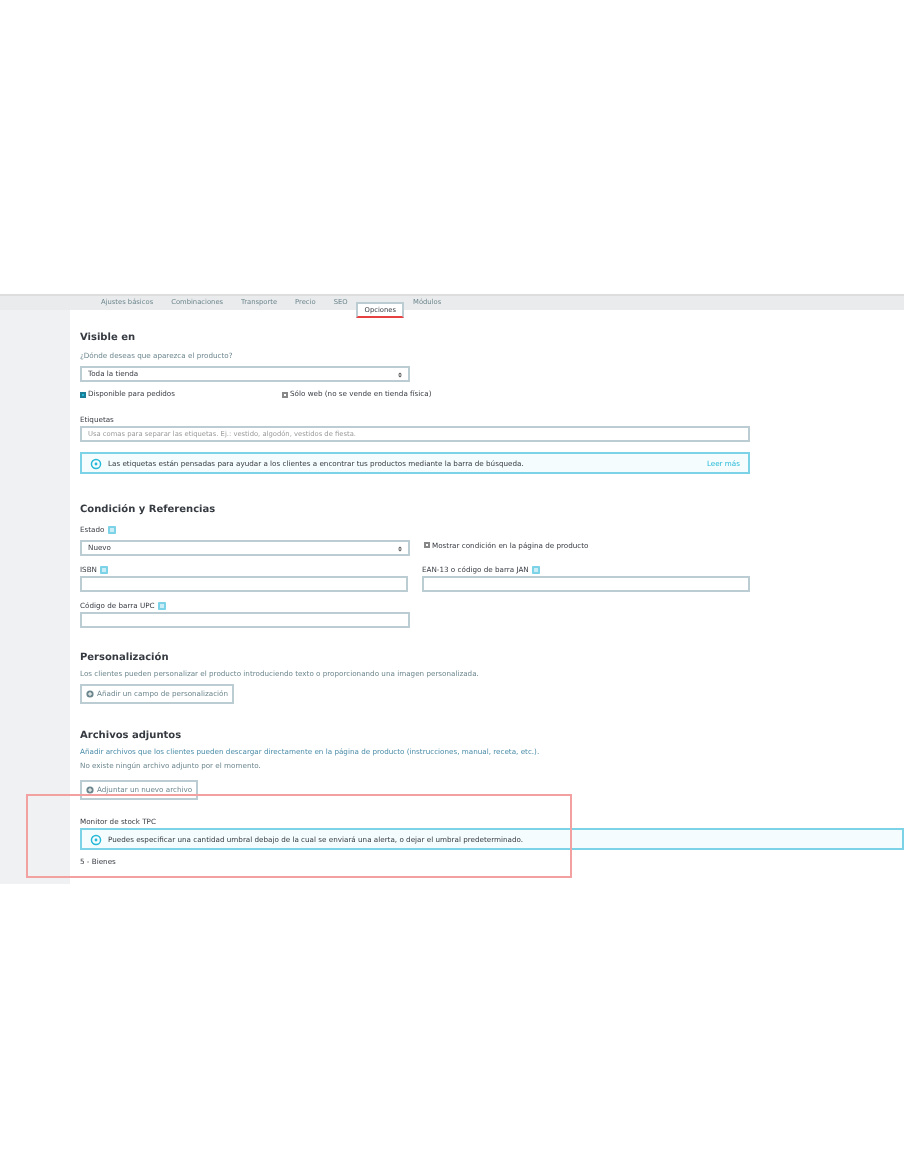  I want to click on isbn-field, so click(244, 584).